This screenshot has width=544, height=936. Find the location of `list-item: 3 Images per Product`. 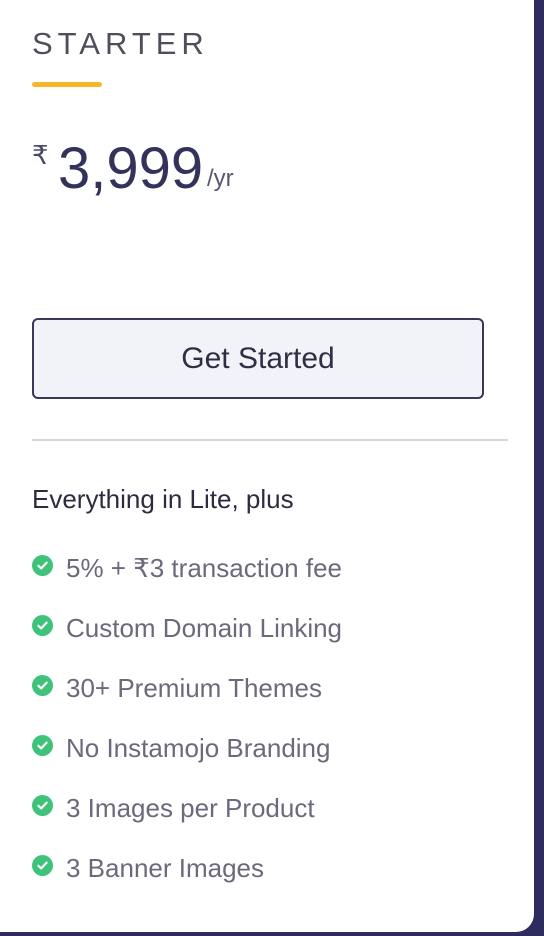

list-item: 3 Images per Product is located at coordinates (187, 808).